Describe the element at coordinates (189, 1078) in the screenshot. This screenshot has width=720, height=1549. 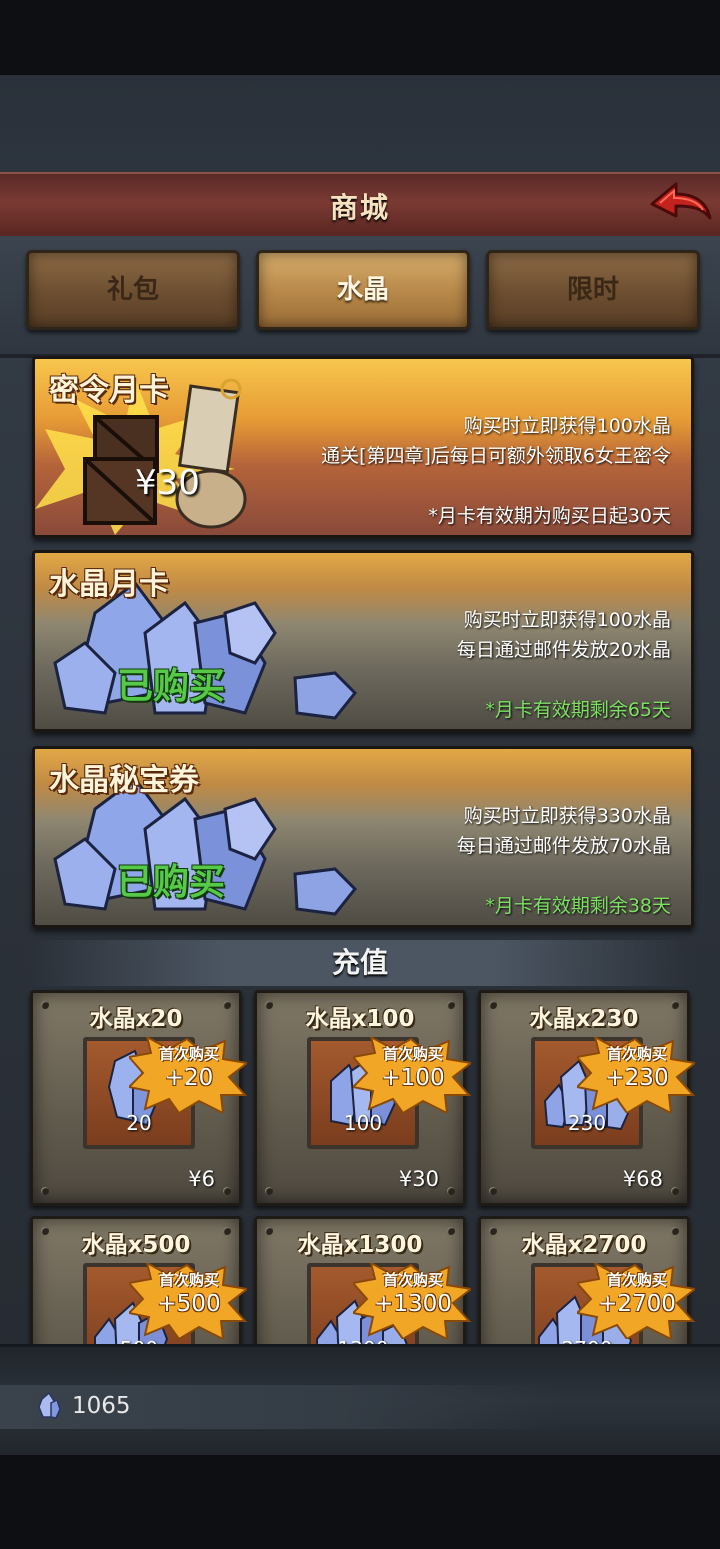
I see `first-purchase-bonus: +20` at that location.